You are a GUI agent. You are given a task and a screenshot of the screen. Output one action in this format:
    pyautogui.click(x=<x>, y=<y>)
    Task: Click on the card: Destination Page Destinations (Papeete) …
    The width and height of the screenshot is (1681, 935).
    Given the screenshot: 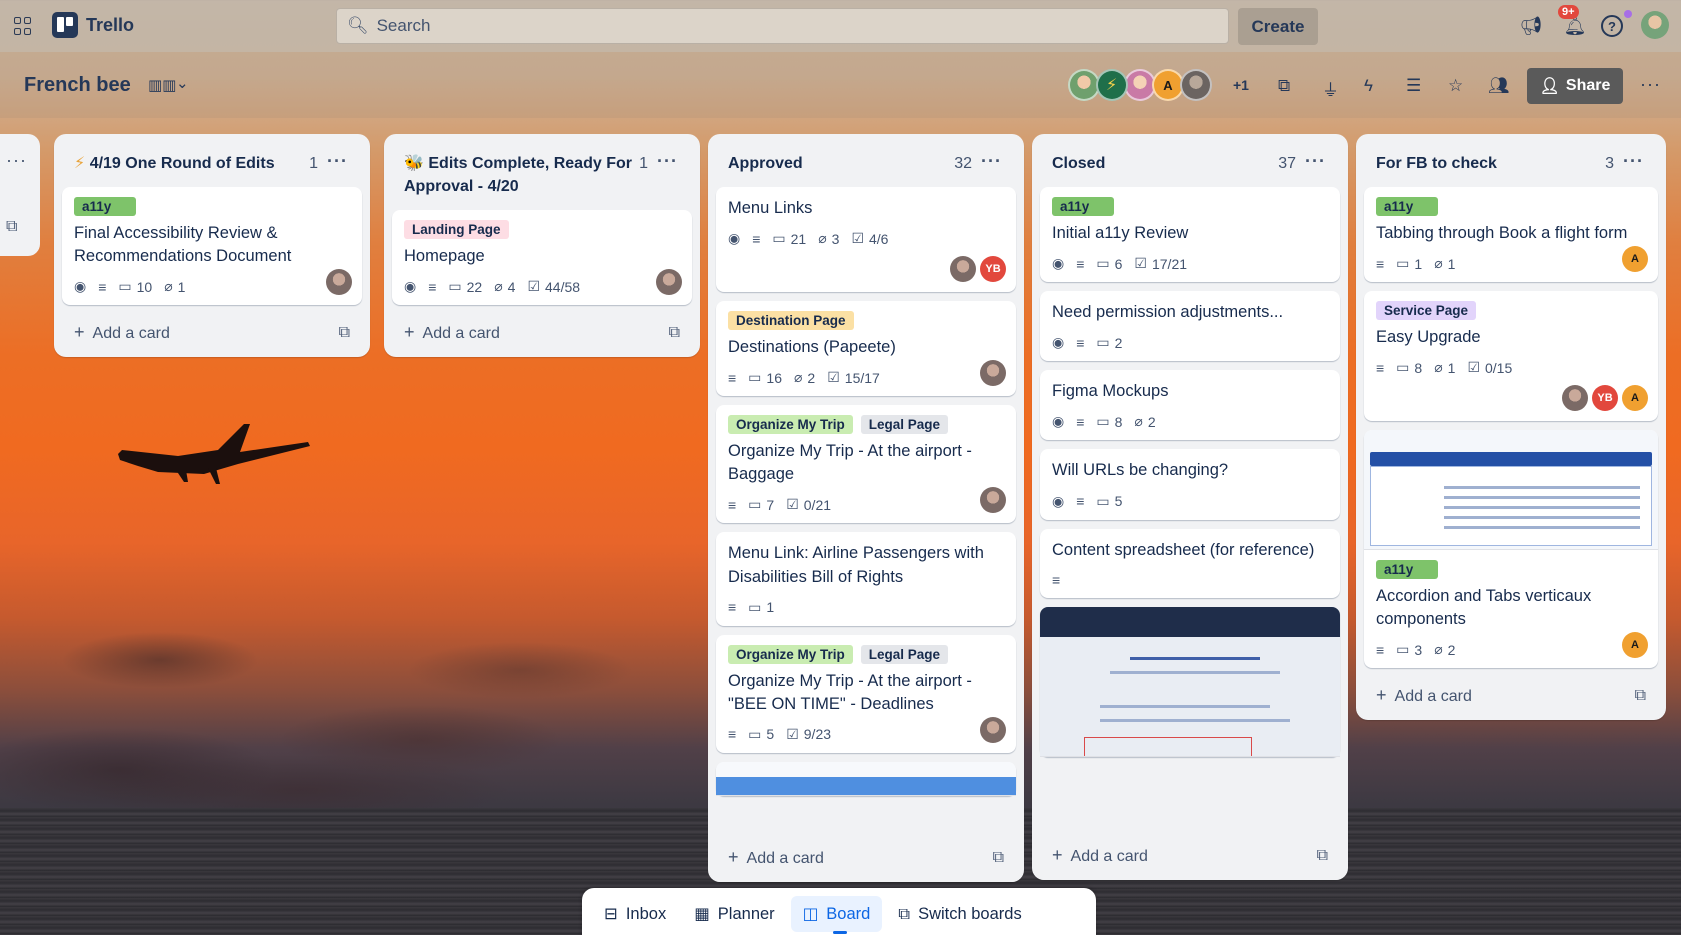 What is the action you would take?
    pyautogui.click(x=866, y=349)
    